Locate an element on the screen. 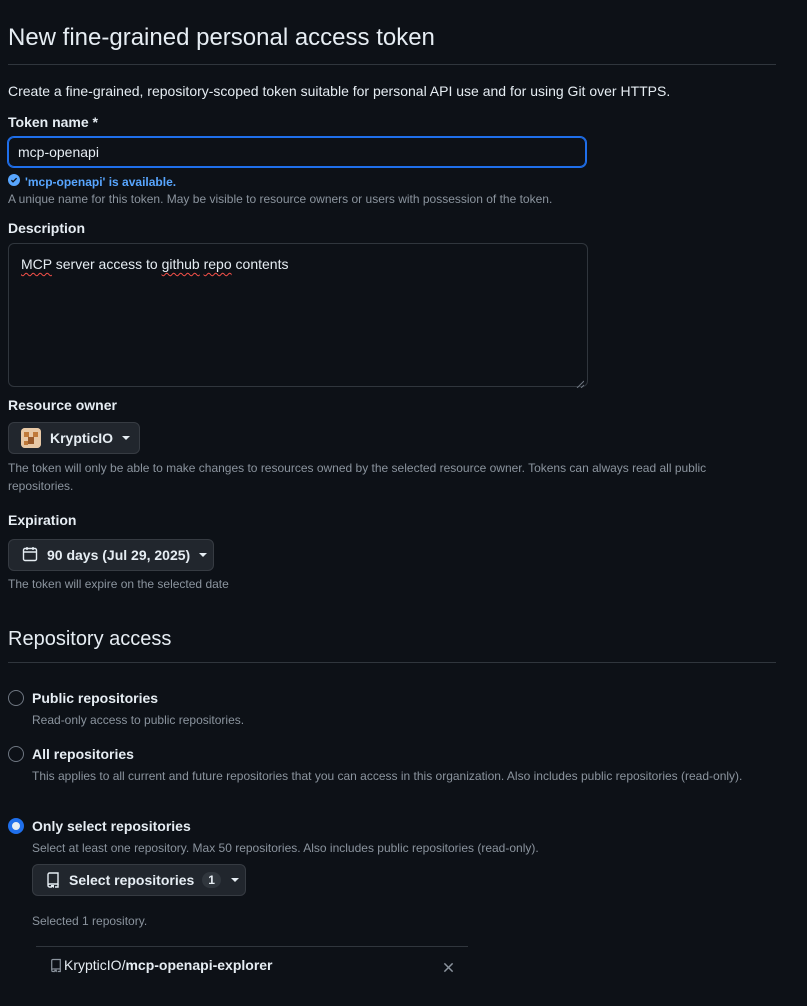 This screenshot has width=807, height=1006. description-word: MCP is located at coordinates (36, 264).